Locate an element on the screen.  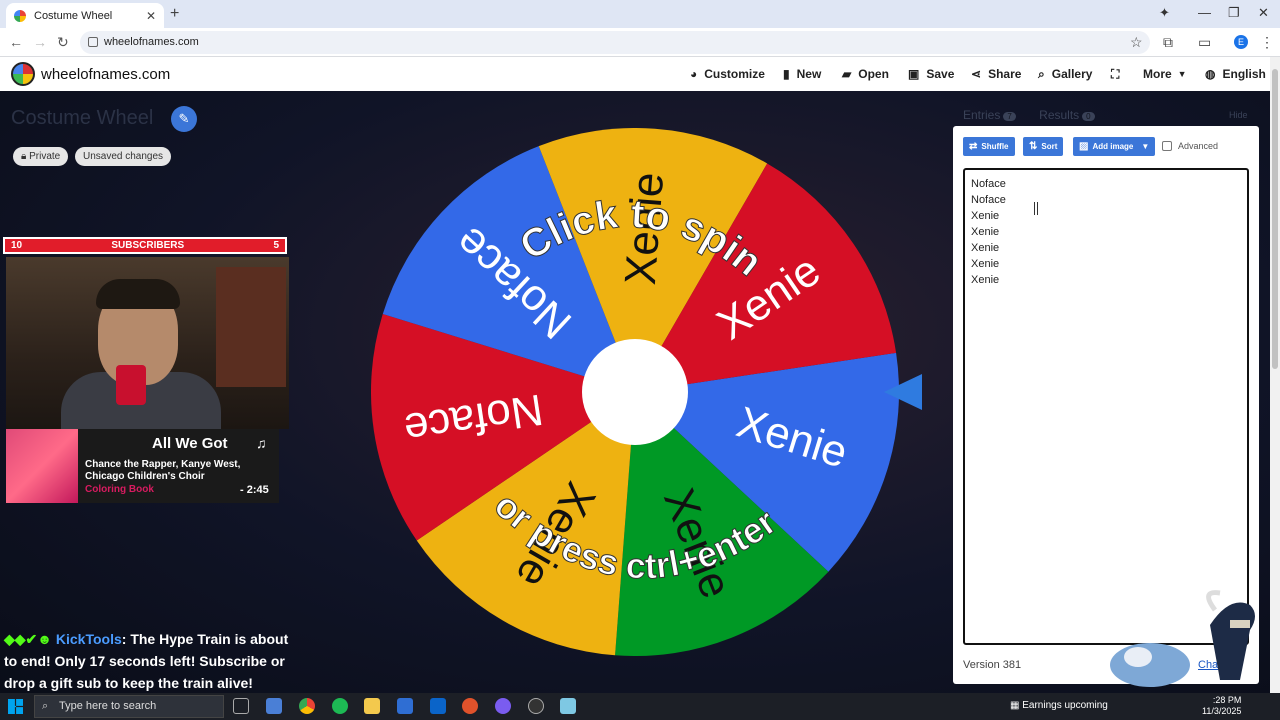
edit-title-button: ✎ is located at coordinates (184, 119).